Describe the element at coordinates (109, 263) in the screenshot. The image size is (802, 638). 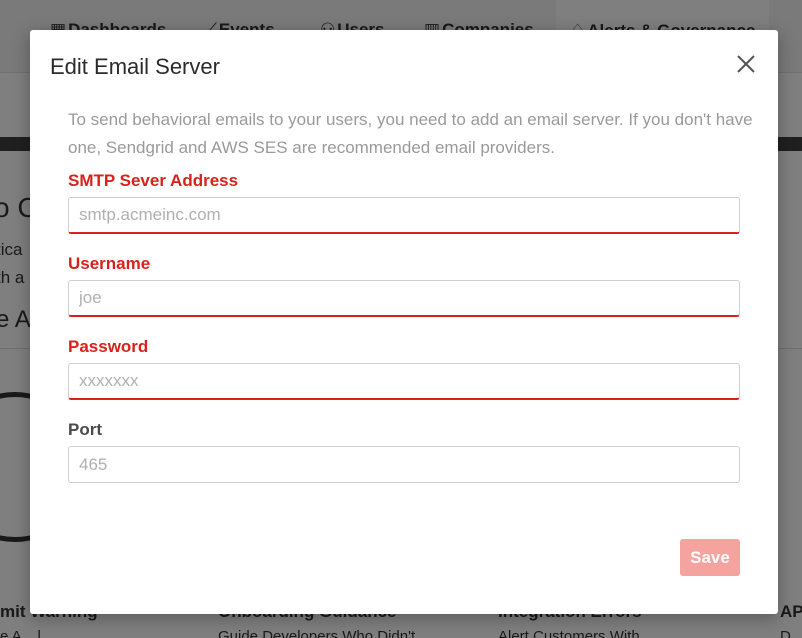
I see `username-label: Username` at that location.